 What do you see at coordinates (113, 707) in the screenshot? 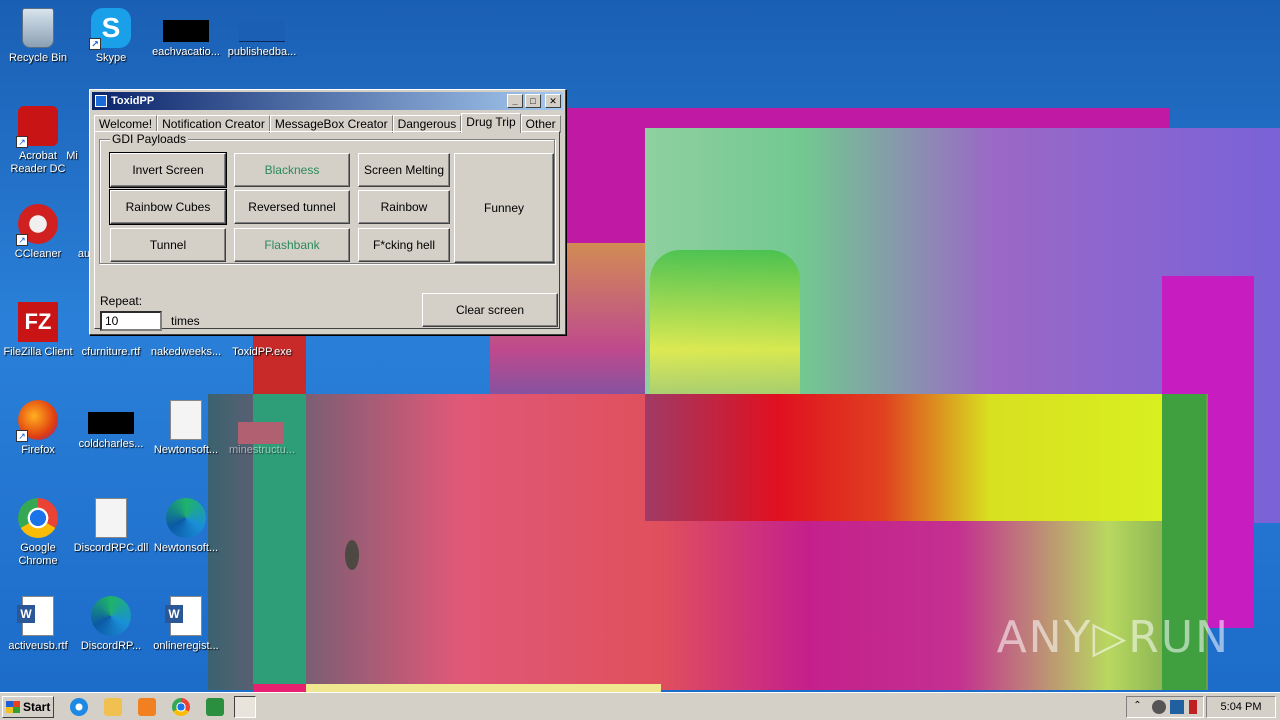
I see `file-explorer-icon` at bounding box center [113, 707].